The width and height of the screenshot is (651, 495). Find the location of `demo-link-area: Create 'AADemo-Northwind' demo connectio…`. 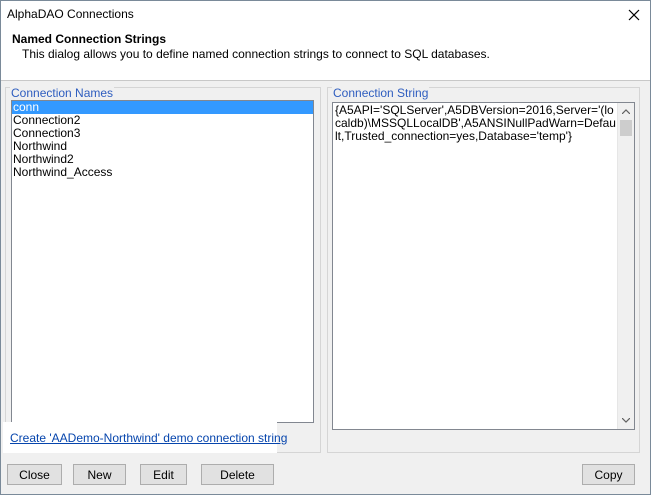

demo-link-area: Create 'AADemo-Northwind' demo connectio… is located at coordinates (145, 437).